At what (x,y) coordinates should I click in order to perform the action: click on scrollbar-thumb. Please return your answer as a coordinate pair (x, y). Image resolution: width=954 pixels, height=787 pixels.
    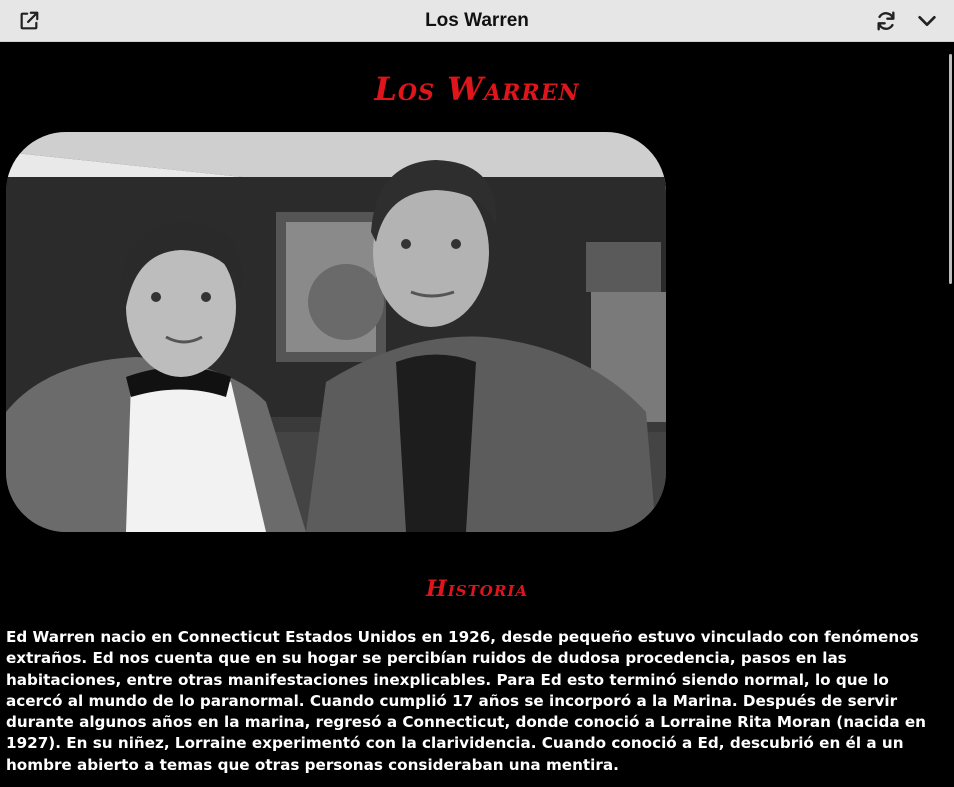
    Looking at the image, I should click on (950, 169).